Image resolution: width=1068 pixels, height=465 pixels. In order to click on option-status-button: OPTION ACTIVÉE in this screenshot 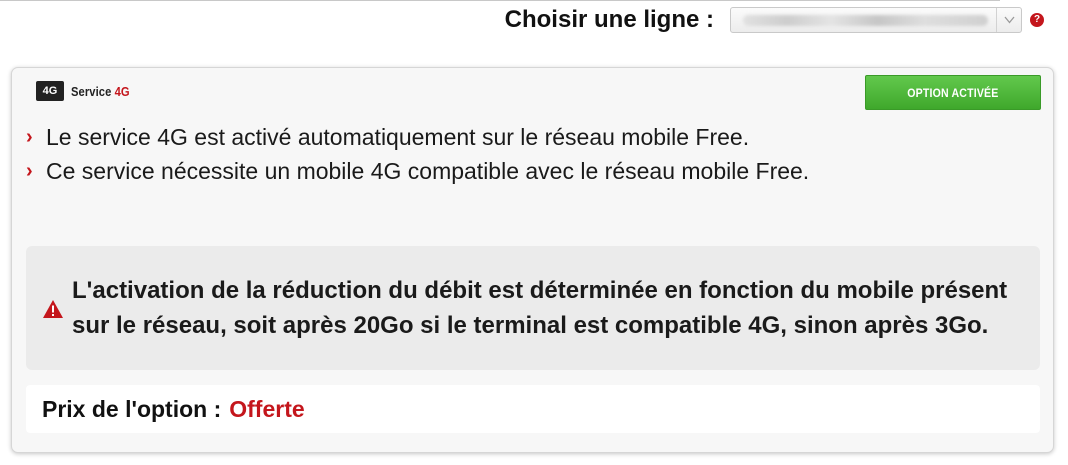, I will do `click(953, 92)`.